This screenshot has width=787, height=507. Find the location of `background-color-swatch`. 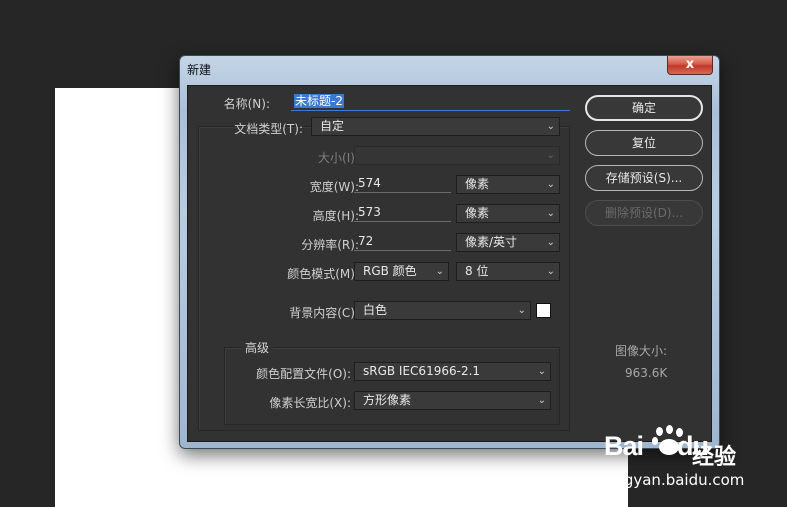

background-color-swatch is located at coordinates (543, 310).